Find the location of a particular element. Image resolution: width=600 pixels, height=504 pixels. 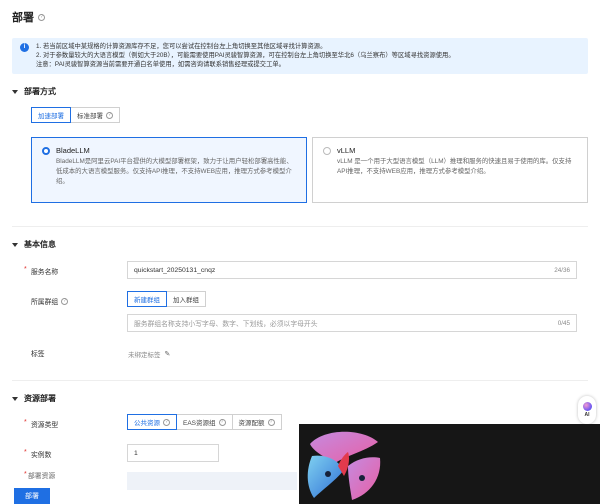

tab-resource-quota: 资源配额 ? is located at coordinates (256, 422).